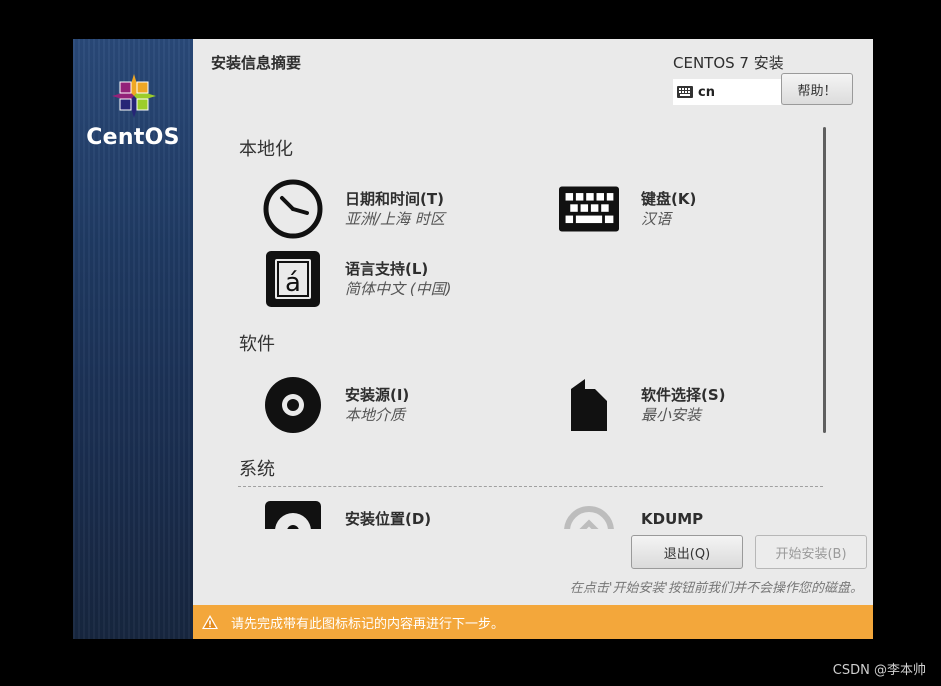  Describe the element at coordinates (210, 622) in the screenshot. I see `warning-icon` at that location.